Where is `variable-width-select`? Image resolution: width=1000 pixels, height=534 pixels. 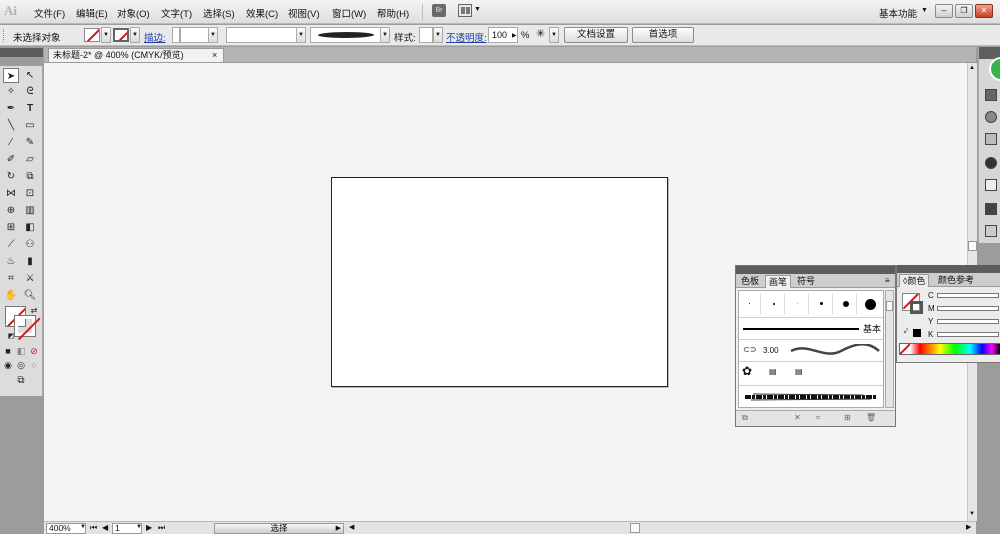 variable-width-select is located at coordinates (262, 35).